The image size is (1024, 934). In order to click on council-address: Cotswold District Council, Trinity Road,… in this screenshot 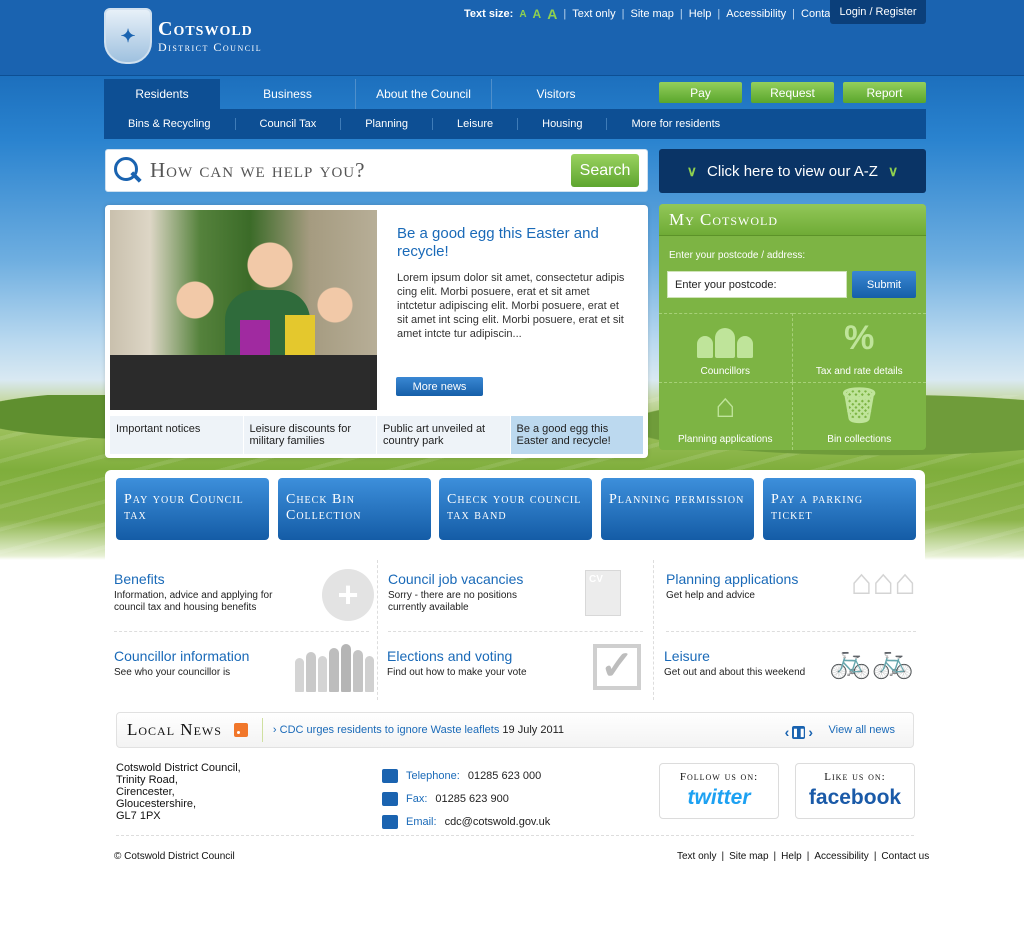, I will do `click(178, 792)`.